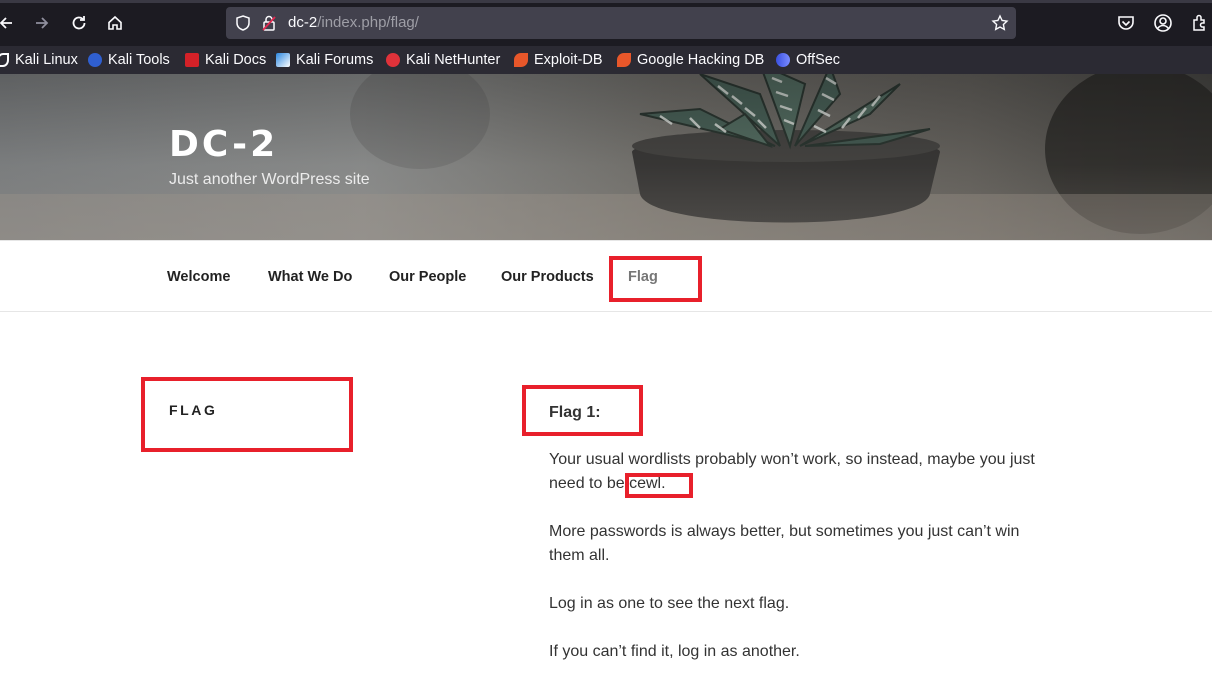 This screenshot has width=1212, height=690. What do you see at coordinates (269, 23) in the screenshot?
I see `insecure-lock-icon` at bounding box center [269, 23].